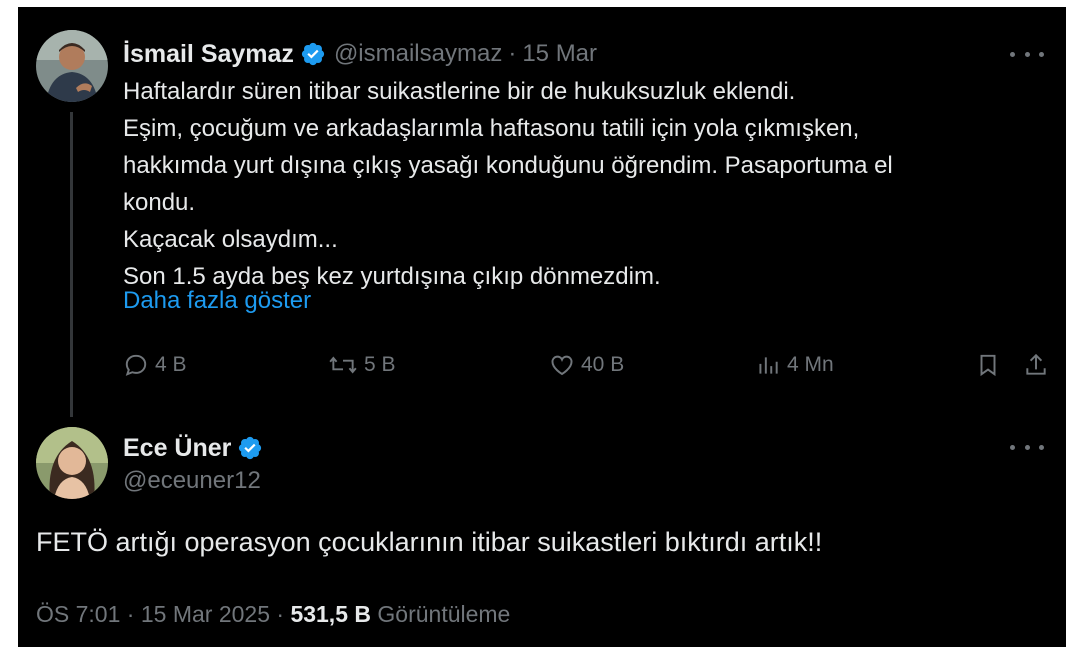 This screenshot has height=653, width=1080. What do you see at coordinates (205, 614) in the screenshot?
I see `tweet-full-date: 15 Mar 2025` at bounding box center [205, 614].